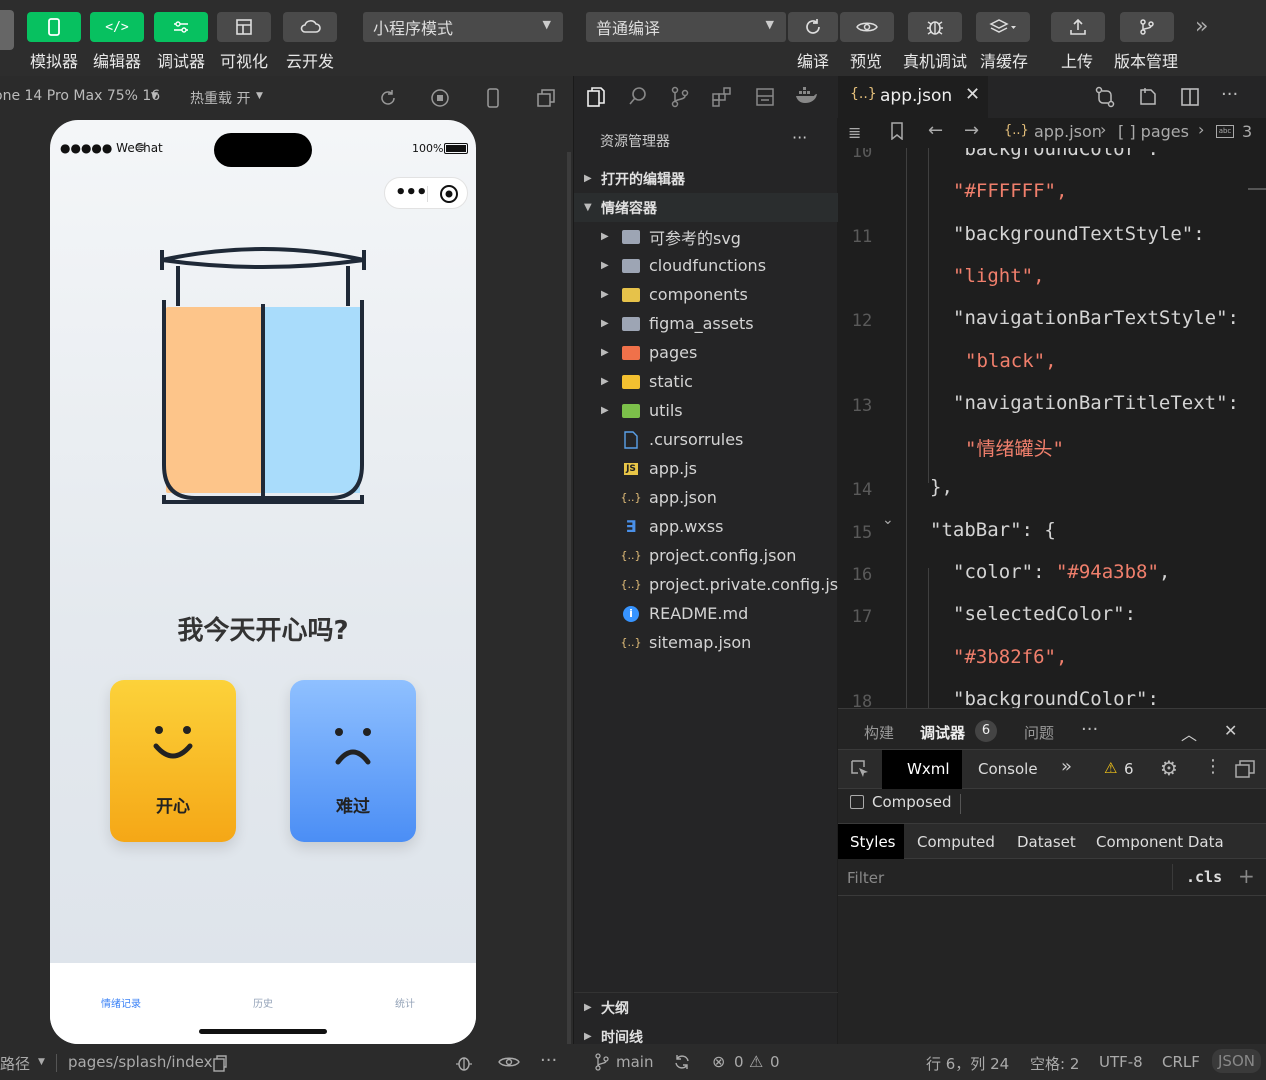 The height and width of the screenshot is (1080, 1266). I want to click on upload-button, so click(1078, 27).